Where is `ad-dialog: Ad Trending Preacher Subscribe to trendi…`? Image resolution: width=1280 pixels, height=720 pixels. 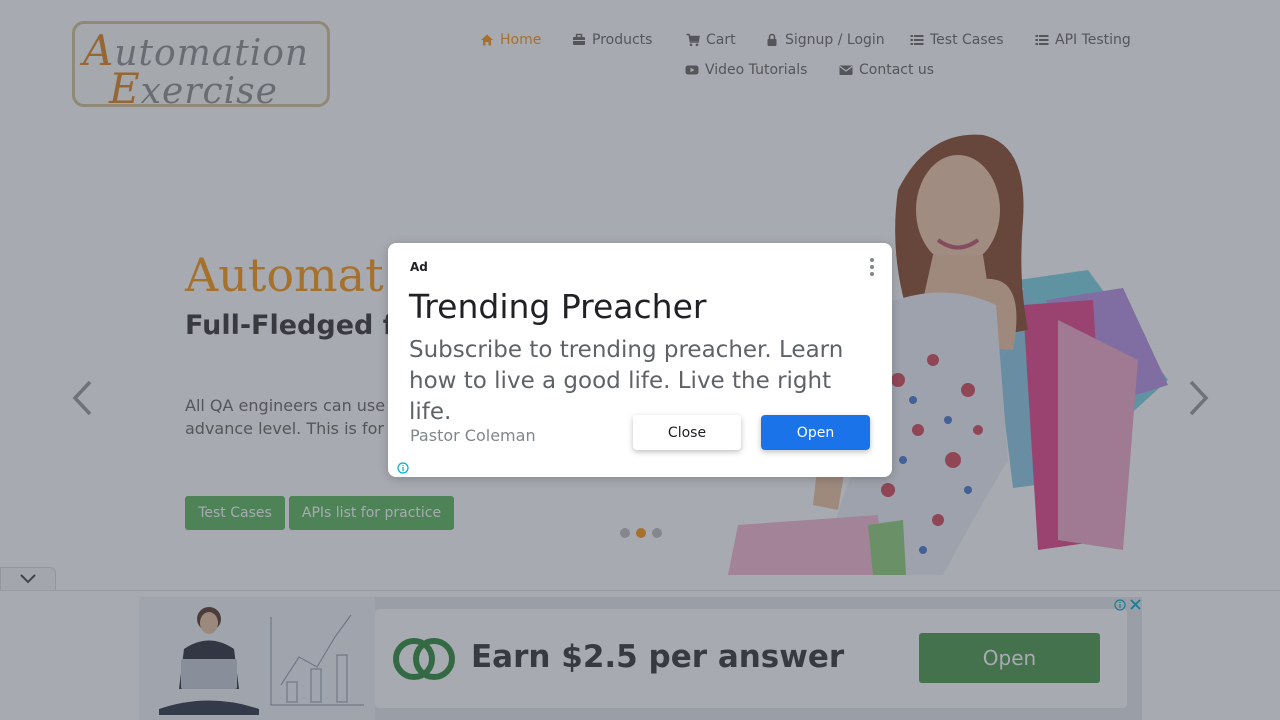 ad-dialog: Ad Trending Preacher Subscribe to trendi… is located at coordinates (640, 360).